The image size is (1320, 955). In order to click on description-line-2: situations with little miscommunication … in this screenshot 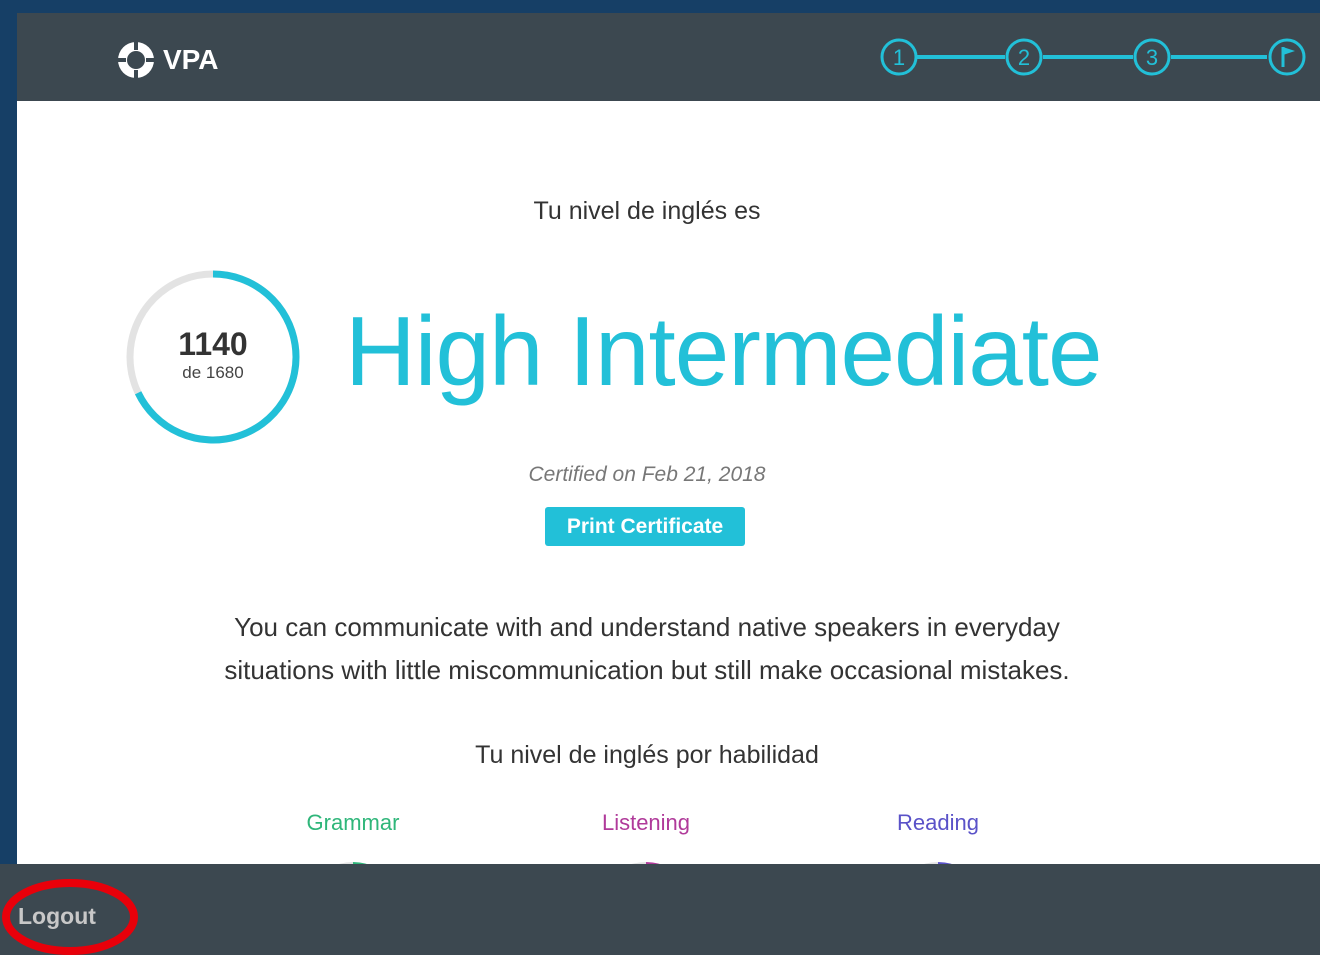, I will do `click(647, 670)`.